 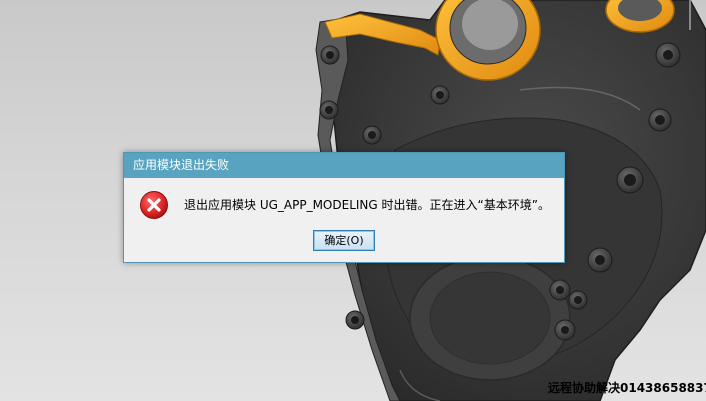 What do you see at coordinates (344, 240) in the screenshot?
I see `ok-button: 确定(O)` at bounding box center [344, 240].